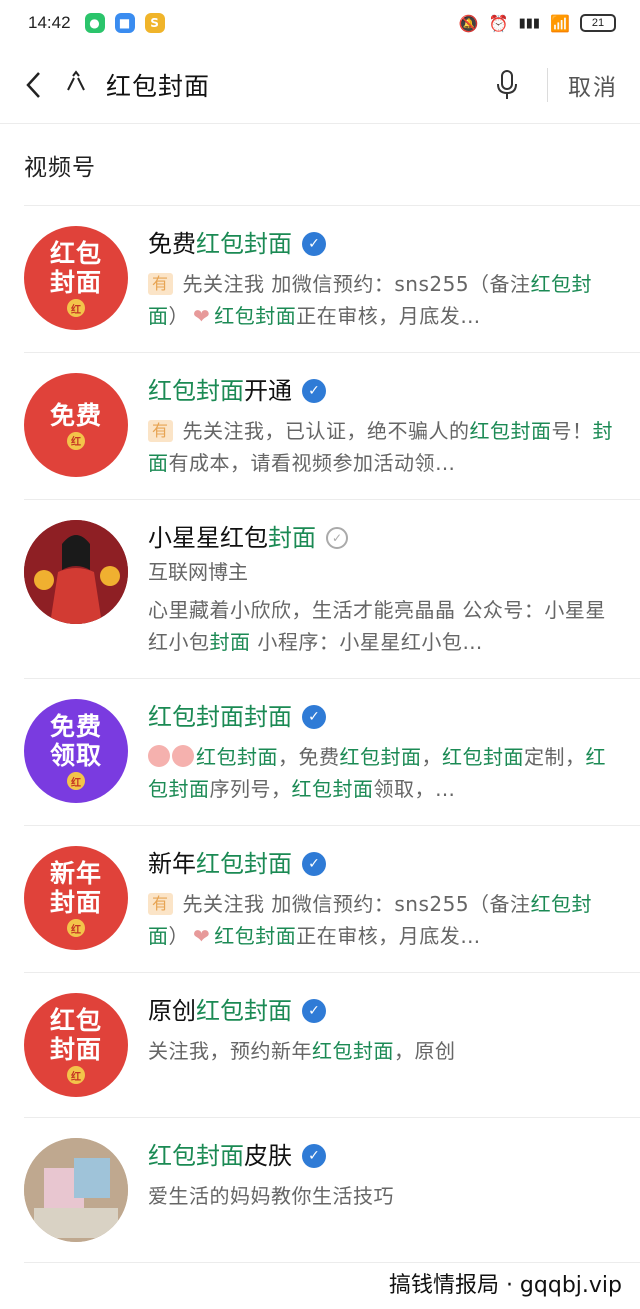  What do you see at coordinates (268, 391) in the screenshot?
I see `title-text: 开通` at bounding box center [268, 391].